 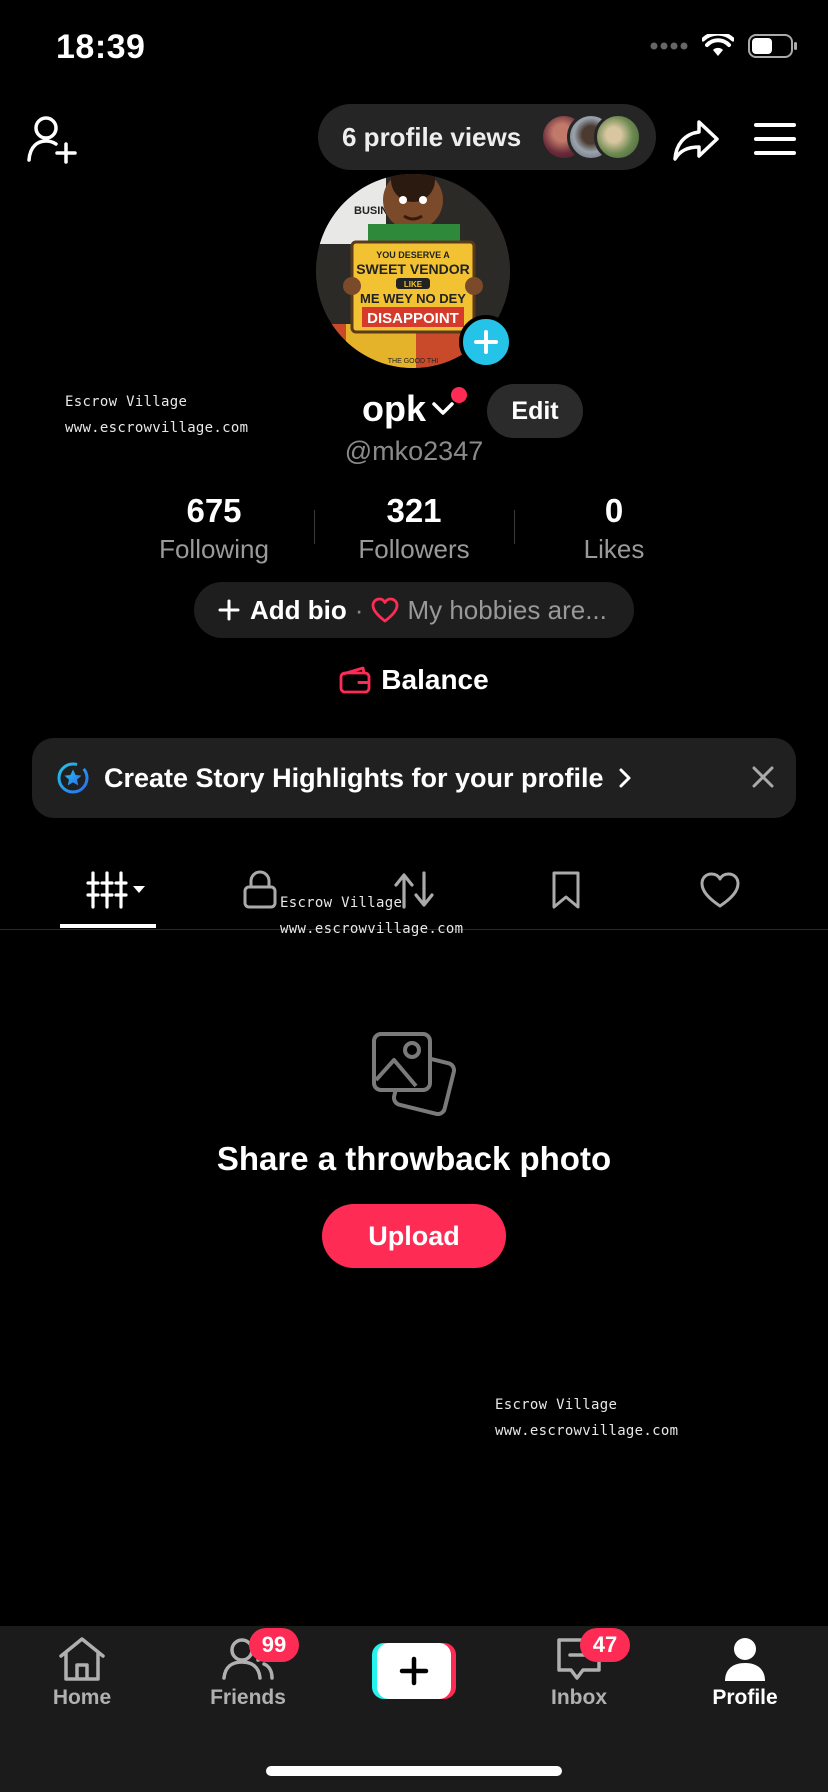 What do you see at coordinates (435, 679) in the screenshot?
I see `balance-label: Balance` at bounding box center [435, 679].